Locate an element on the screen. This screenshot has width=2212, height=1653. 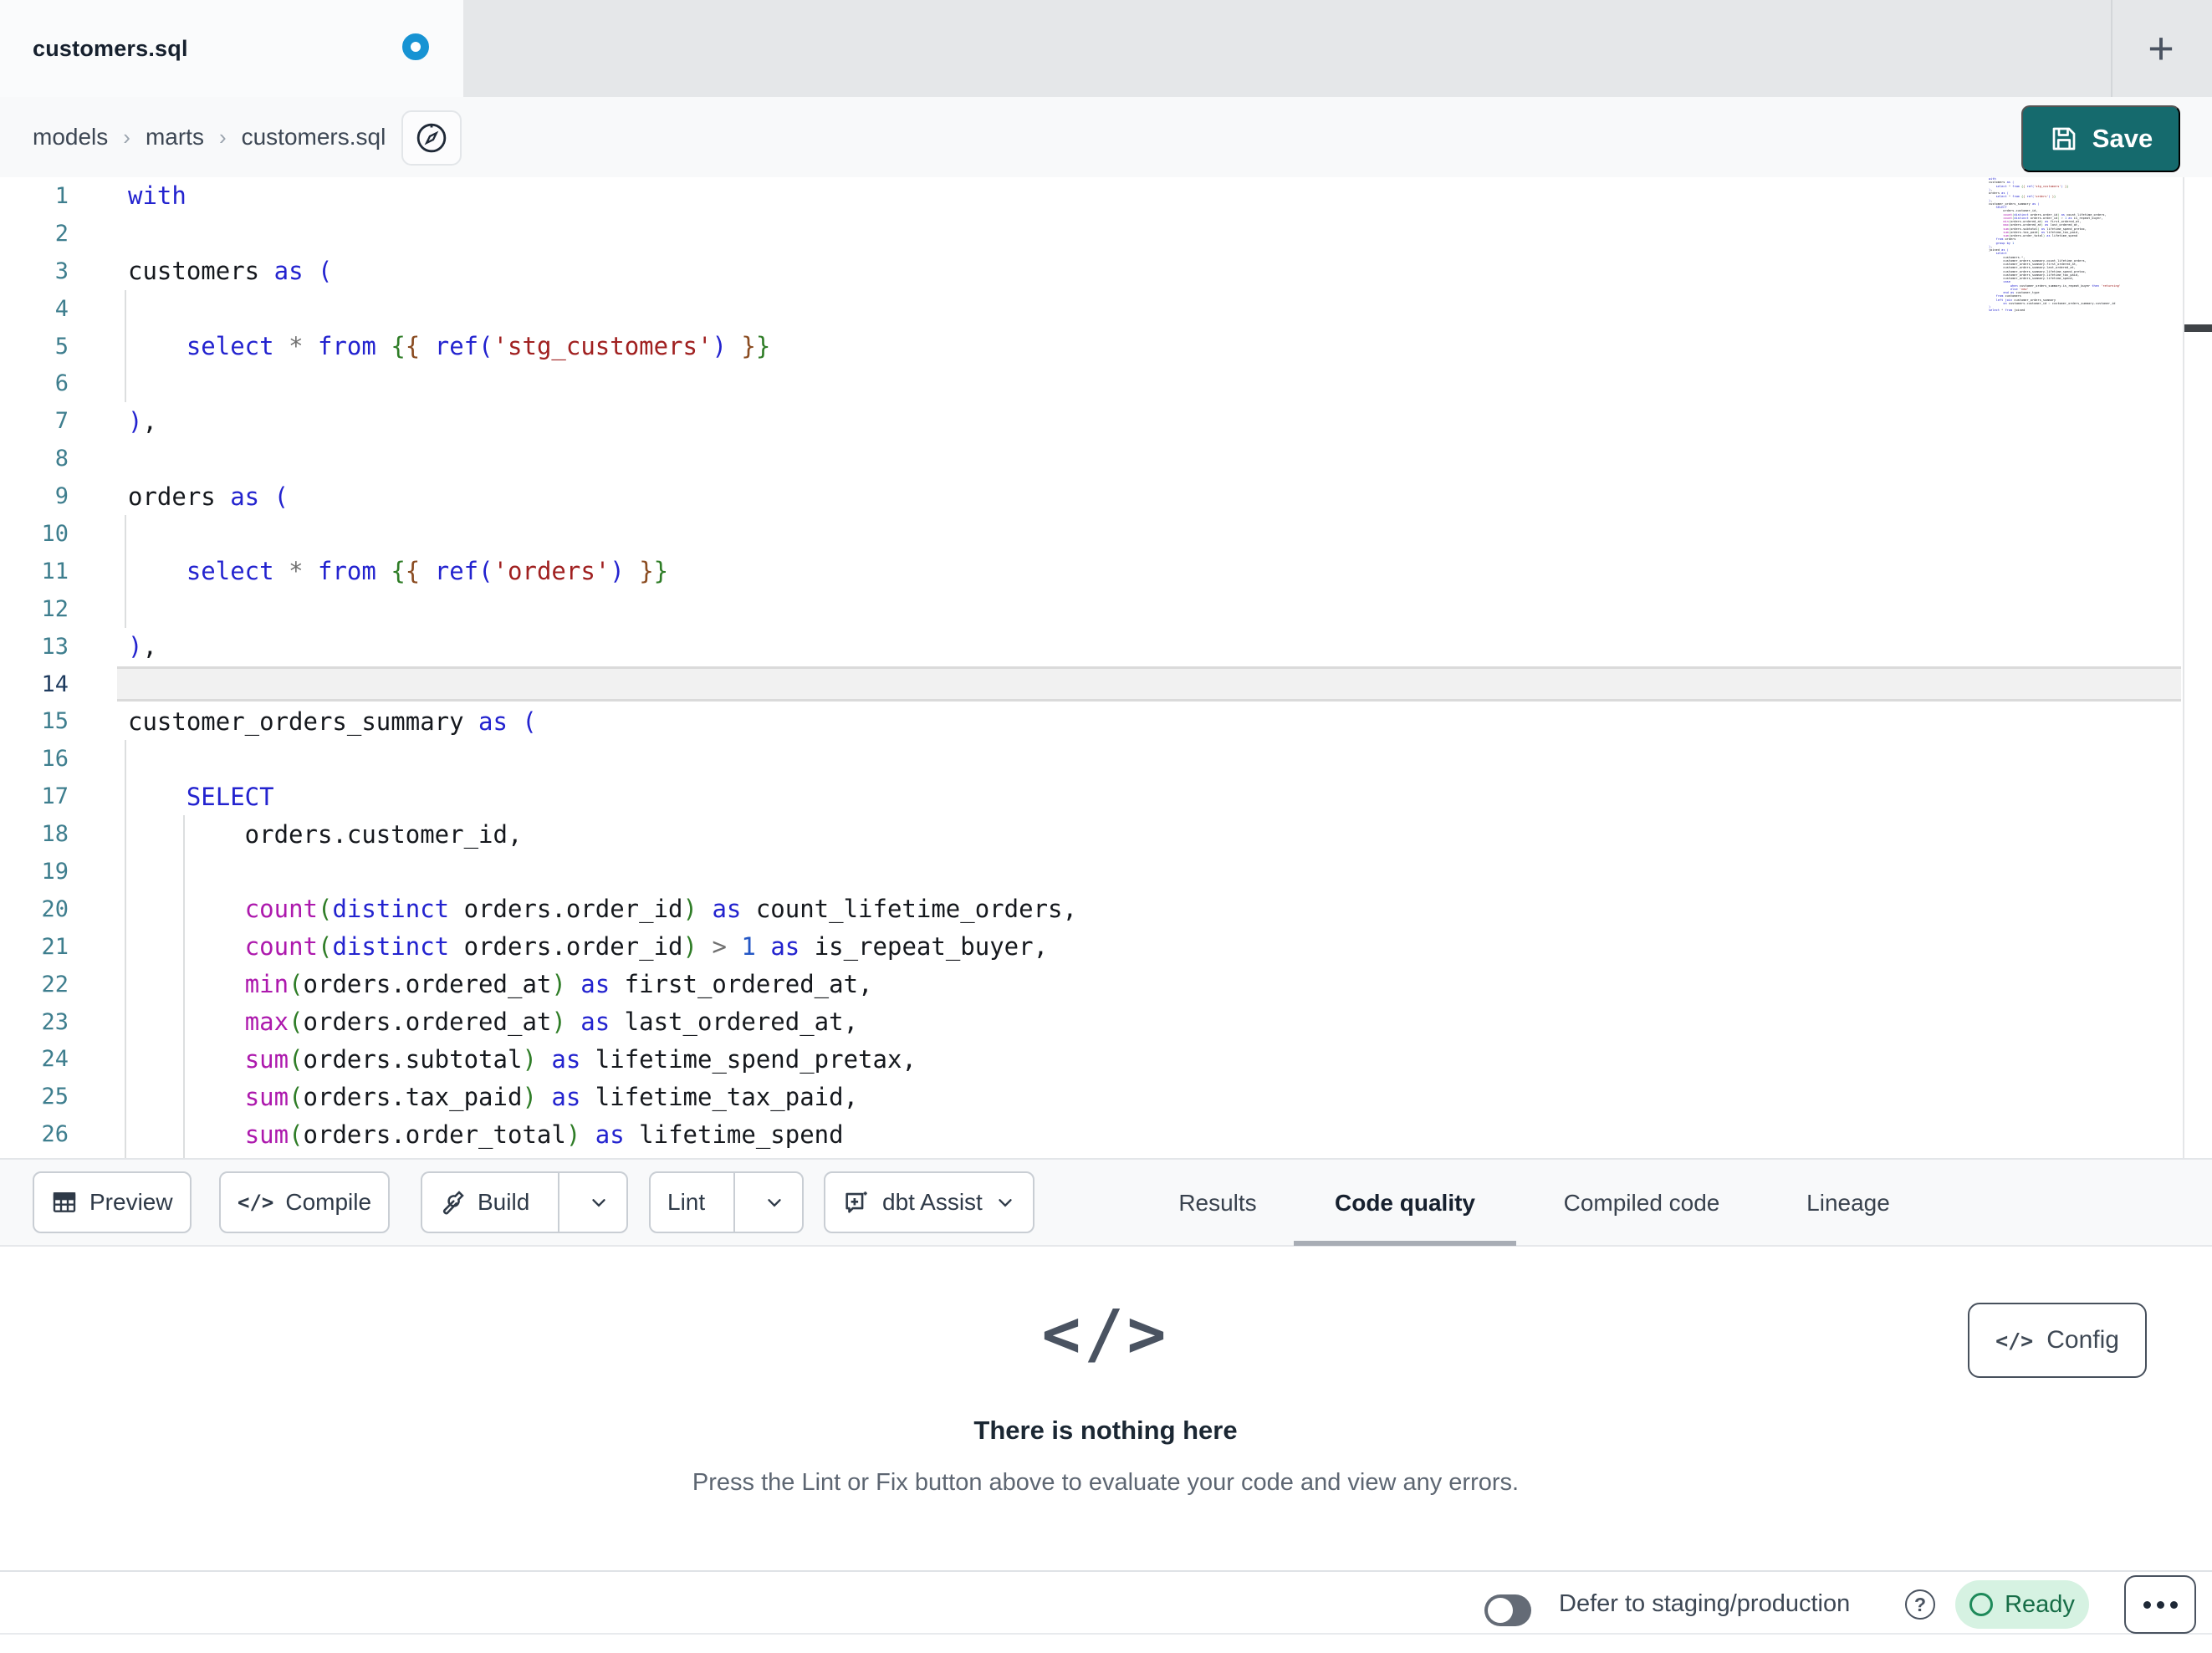
line-number: 7 is located at coordinates (61, 421).